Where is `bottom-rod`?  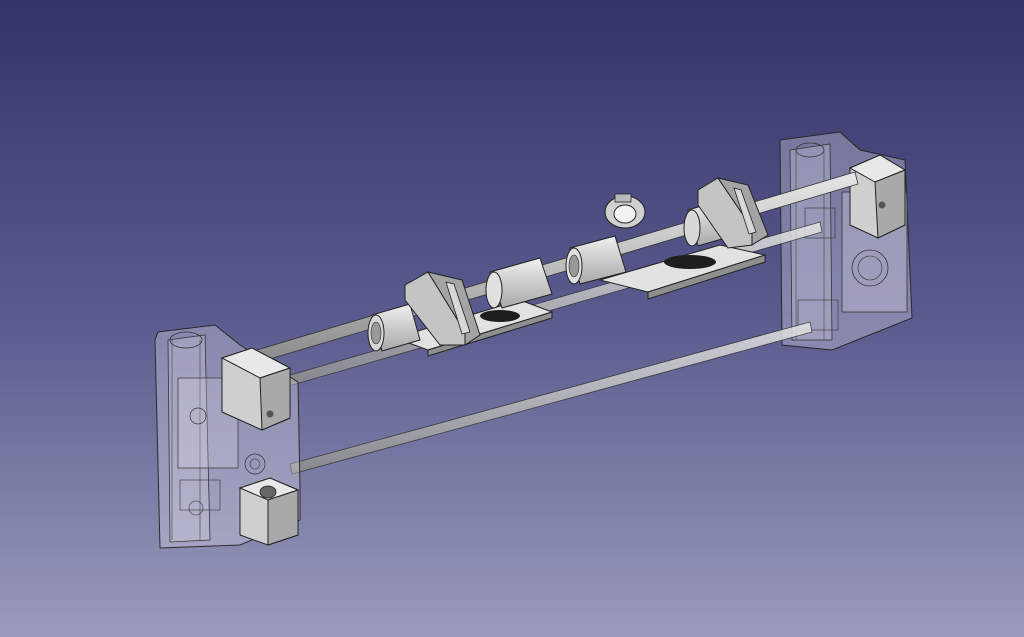 bottom-rod is located at coordinates (551, 398).